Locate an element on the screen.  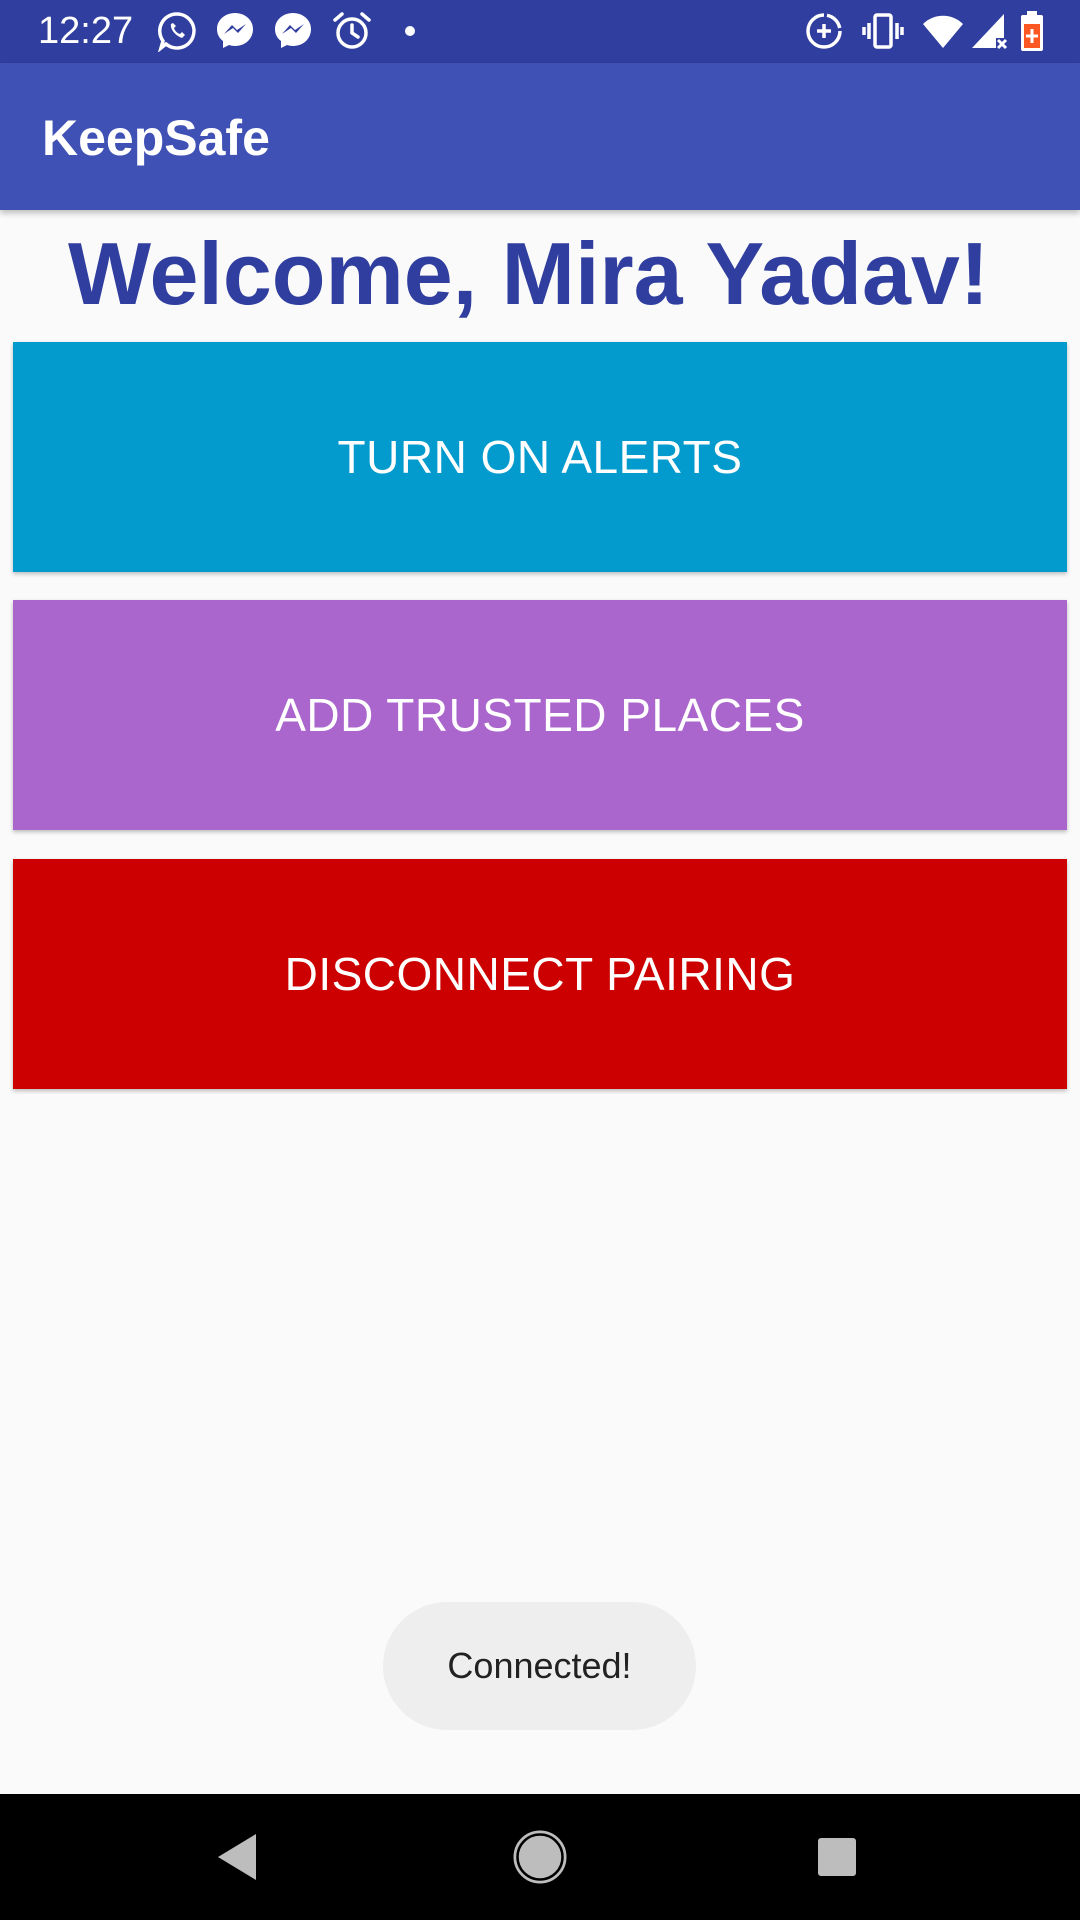
back-icon is located at coordinates (239, 1857).